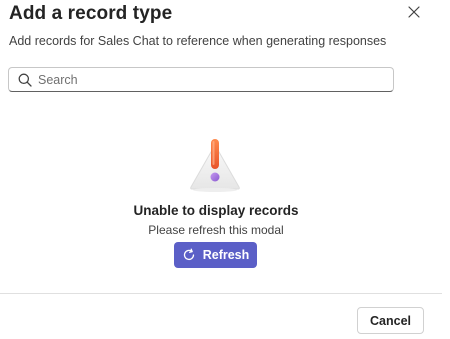 The height and width of the screenshot is (339, 450). What do you see at coordinates (189, 255) in the screenshot?
I see `refresh-icon` at bounding box center [189, 255].